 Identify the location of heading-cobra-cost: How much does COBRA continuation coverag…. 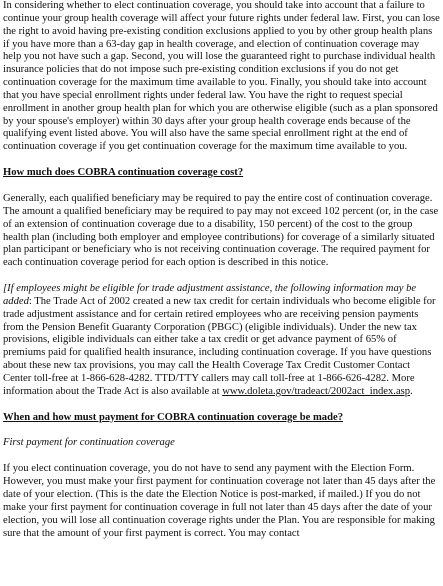
(123, 173).